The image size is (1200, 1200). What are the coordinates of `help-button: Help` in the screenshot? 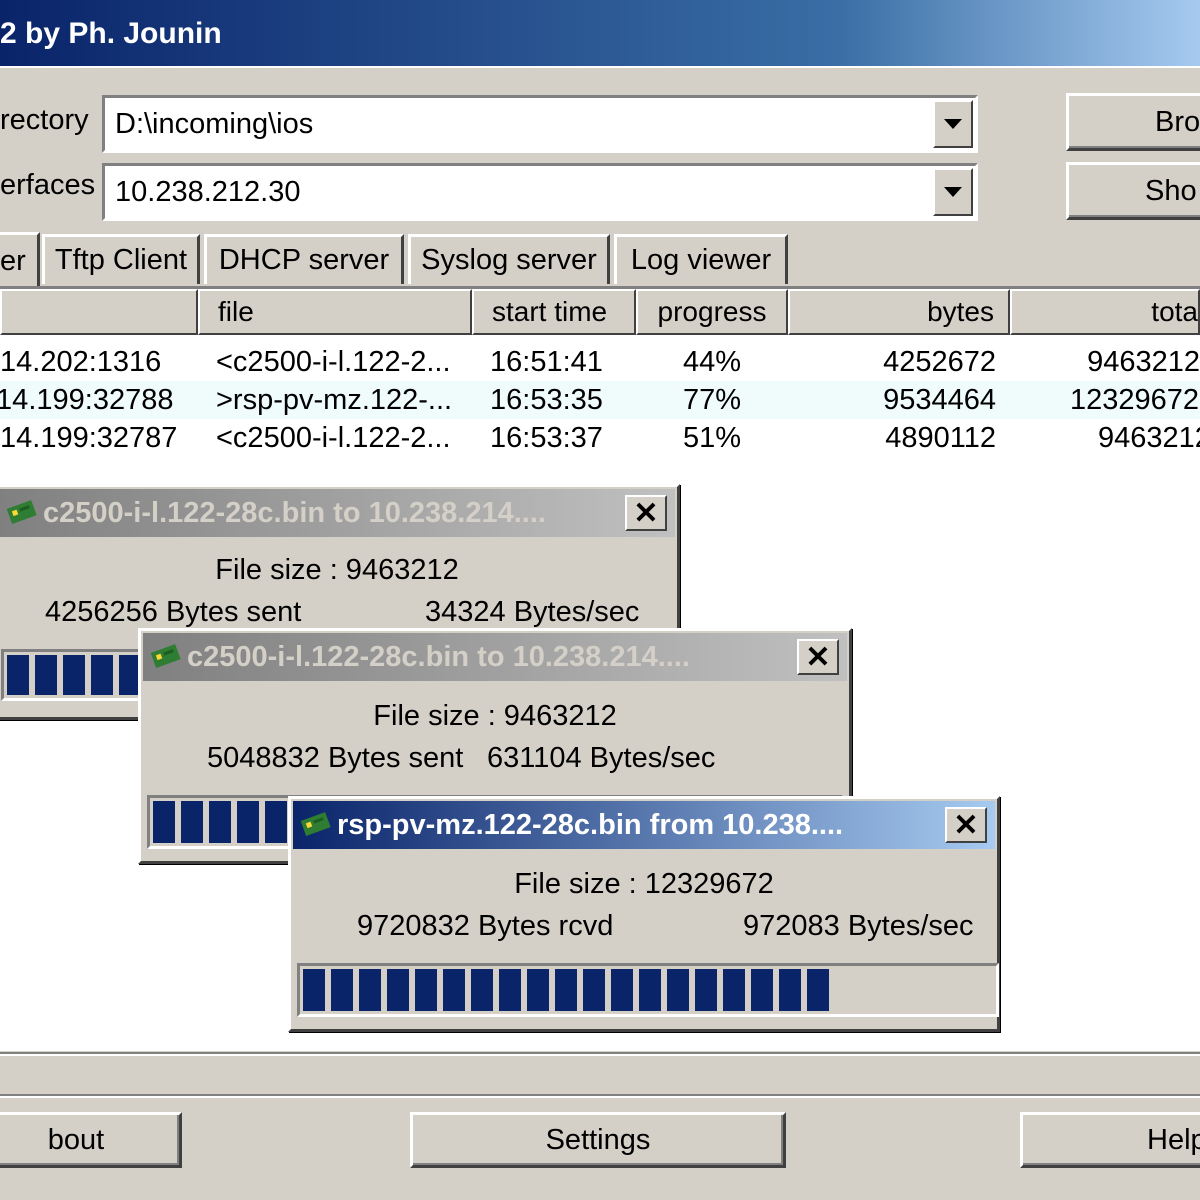 It's located at (1110, 1140).